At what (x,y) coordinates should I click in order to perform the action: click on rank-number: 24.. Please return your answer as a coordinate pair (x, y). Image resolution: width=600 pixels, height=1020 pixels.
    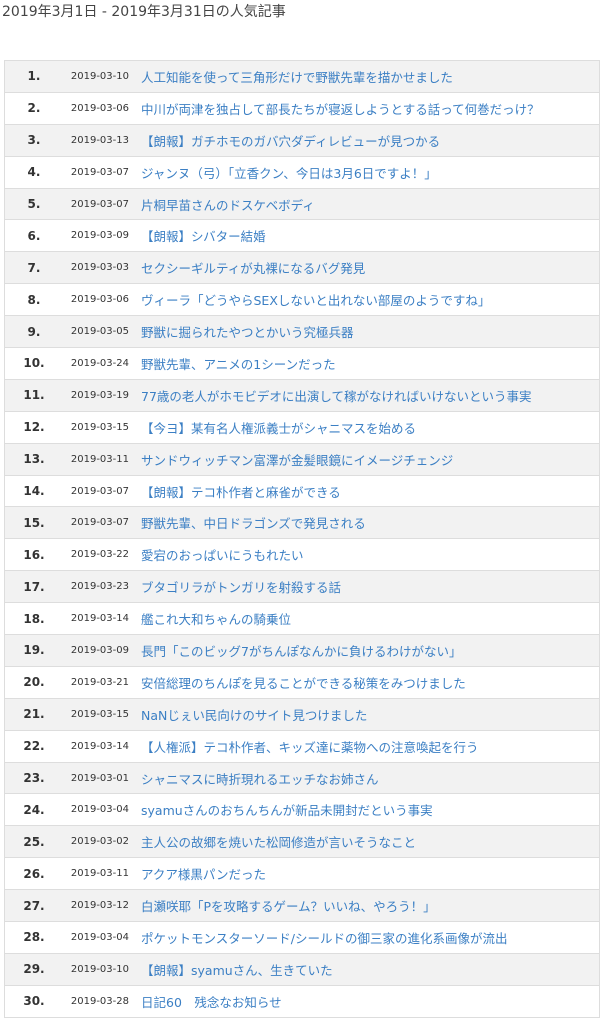
    Looking at the image, I should click on (34, 809).